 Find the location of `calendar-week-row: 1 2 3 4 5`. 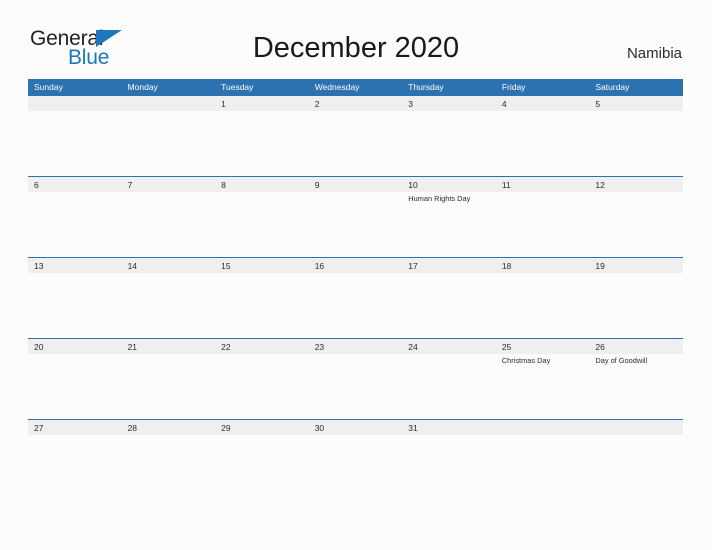

calendar-week-row: 1 2 3 4 5 is located at coordinates (355, 136).